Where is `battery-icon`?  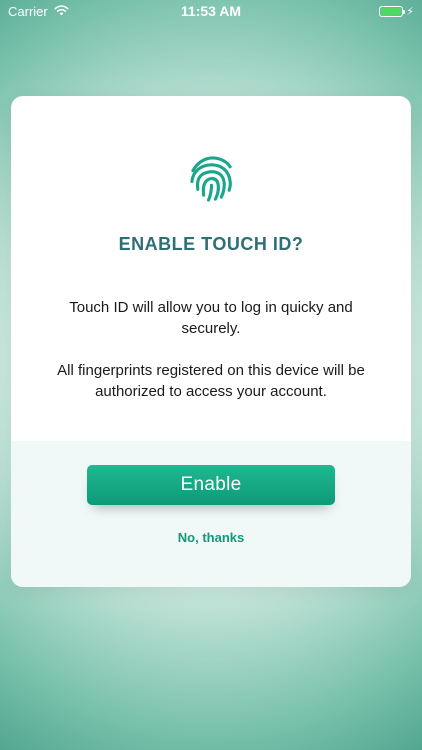 battery-icon is located at coordinates (392, 11).